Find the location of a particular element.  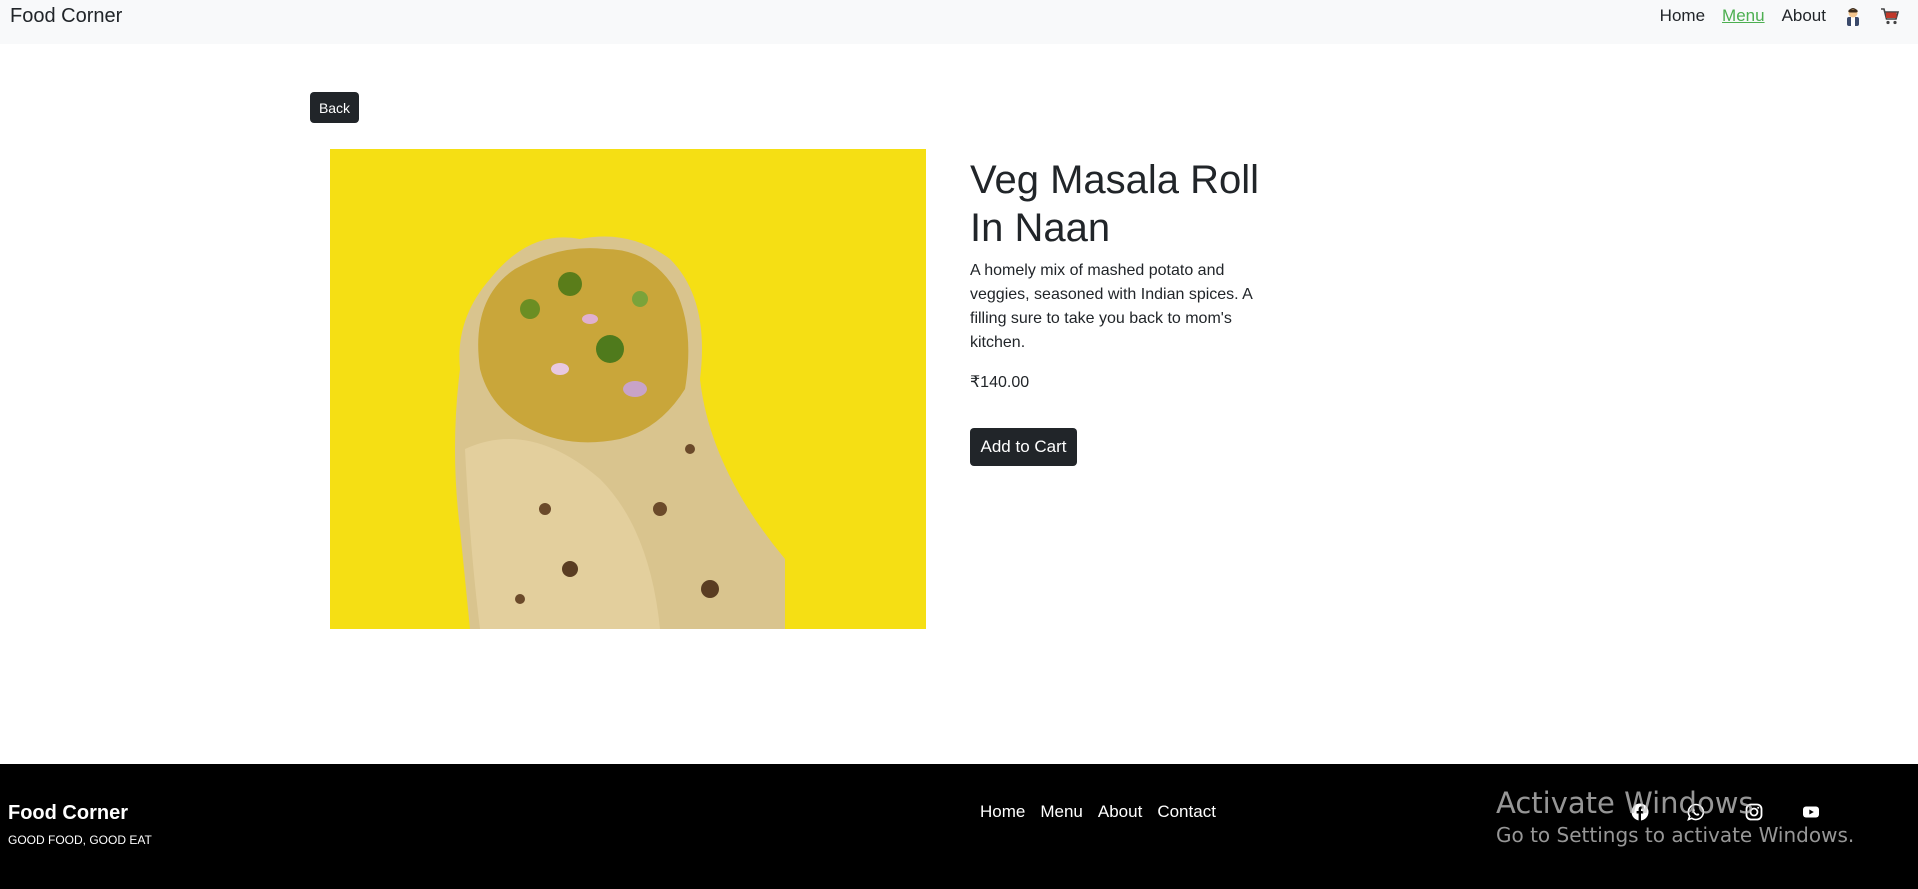

nav-menu-link: Menu is located at coordinates (1743, 16).